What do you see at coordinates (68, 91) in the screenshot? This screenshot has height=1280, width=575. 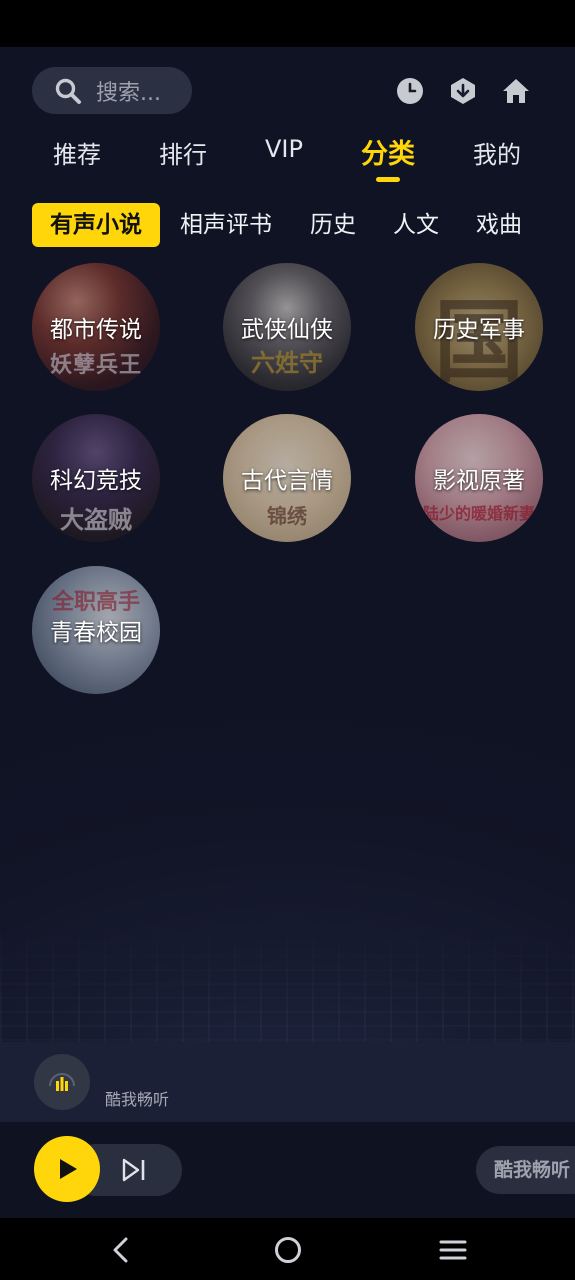 I see `search-icon` at bounding box center [68, 91].